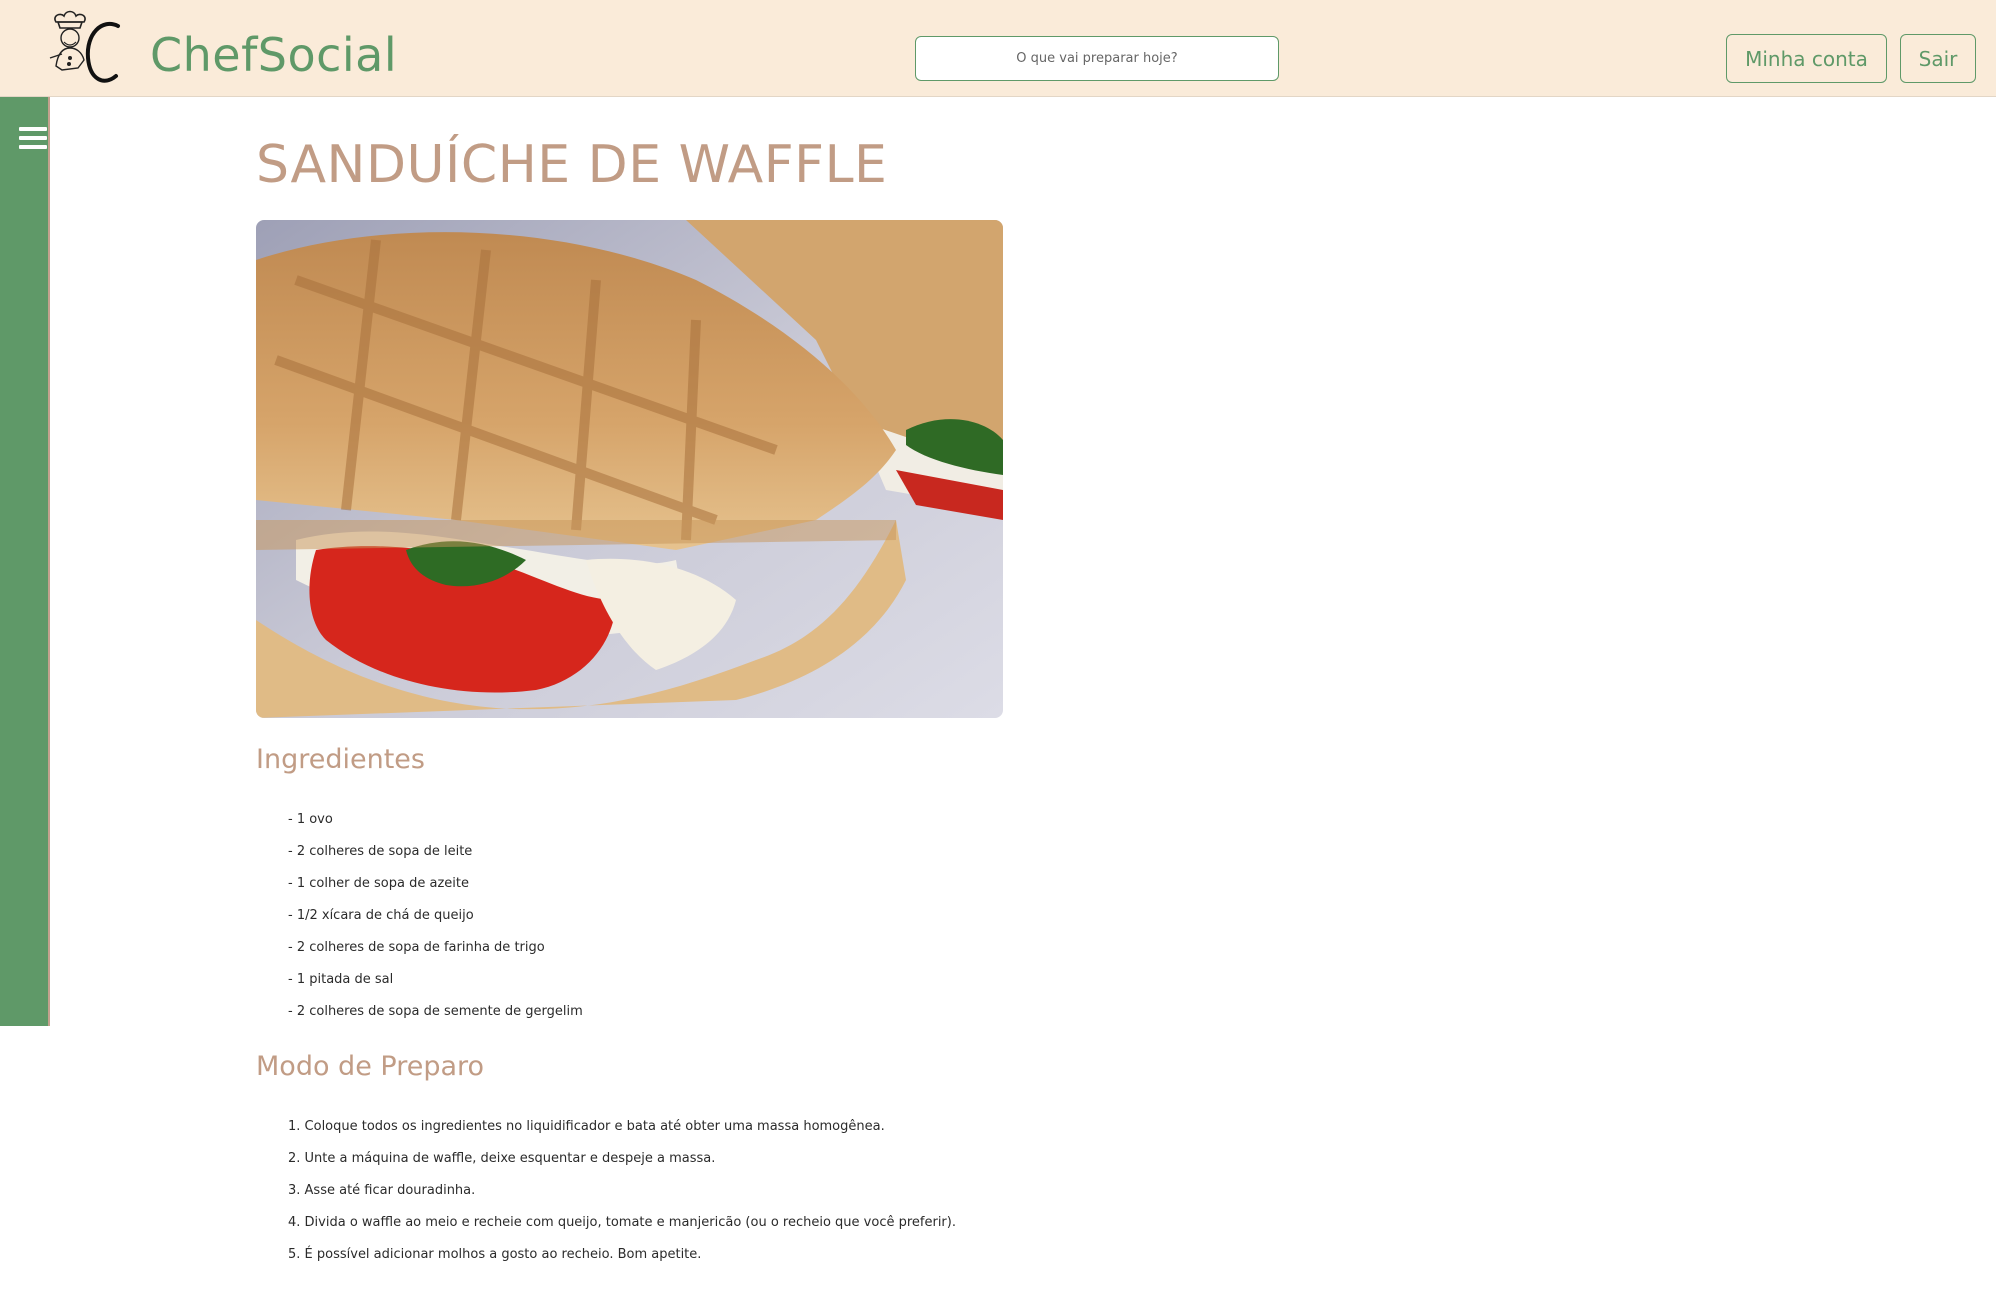 The height and width of the screenshot is (1298, 1996). Describe the element at coordinates (310, 819) in the screenshot. I see `ingredient-item: - 1 ovo` at that location.